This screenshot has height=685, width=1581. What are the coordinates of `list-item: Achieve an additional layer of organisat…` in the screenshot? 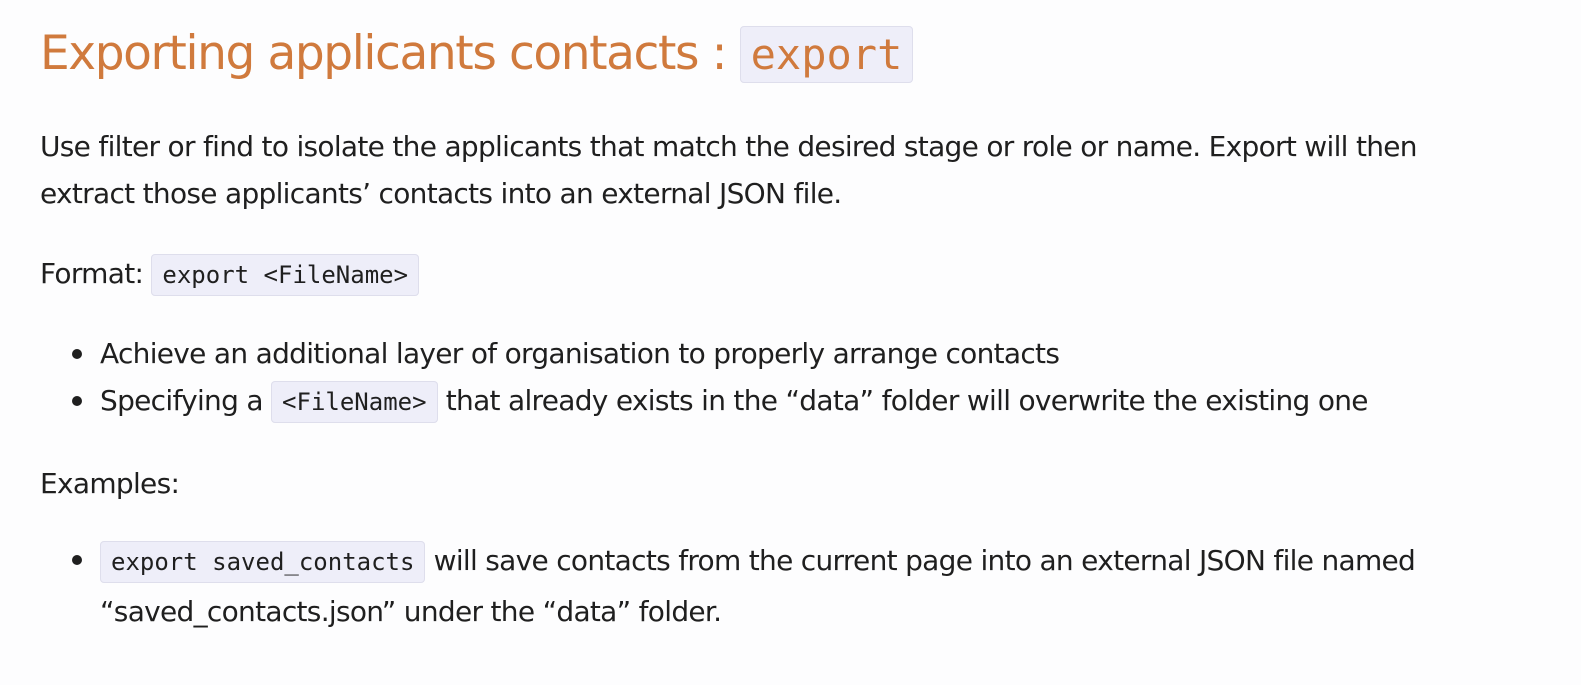 It's located at (806, 353).